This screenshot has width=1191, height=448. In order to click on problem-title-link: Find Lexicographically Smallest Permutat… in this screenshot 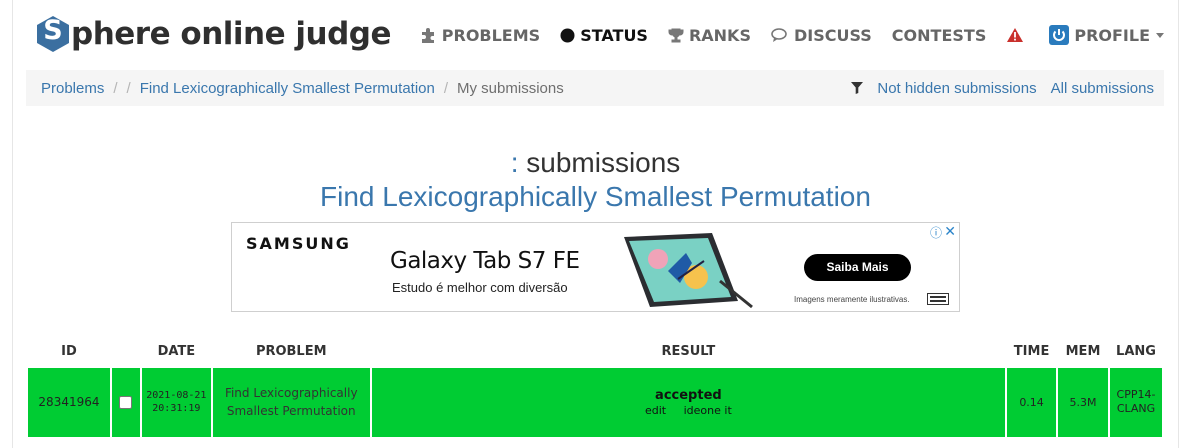, I will do `click(595, 197)`.